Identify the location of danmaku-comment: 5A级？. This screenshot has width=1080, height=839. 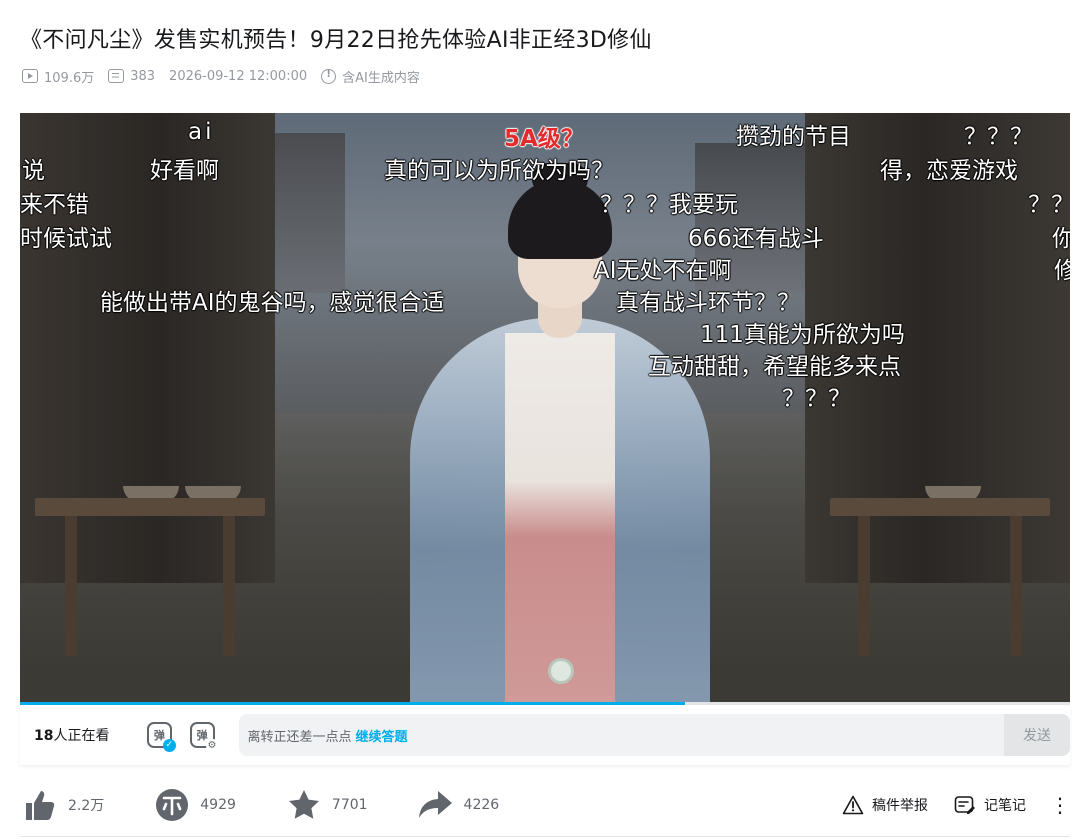
(544, 139).